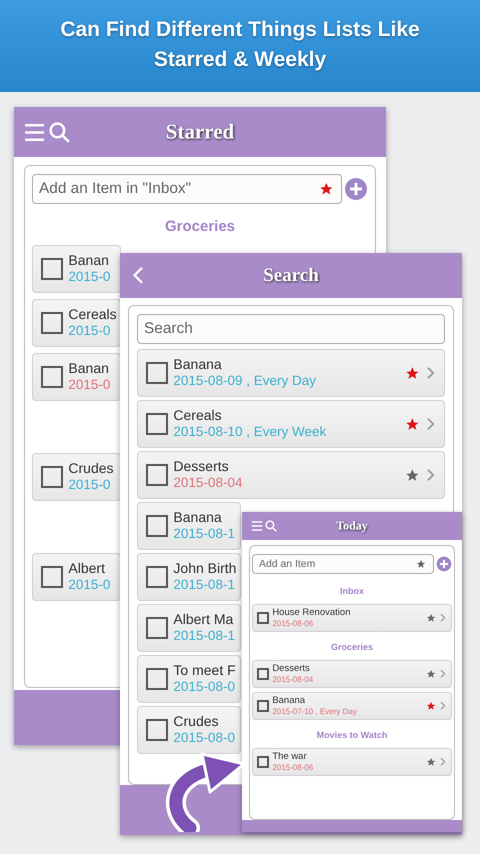 This screenshot has width=480, height=854. I want to click on list-item: Albert 2015-0, so click(76, 577).